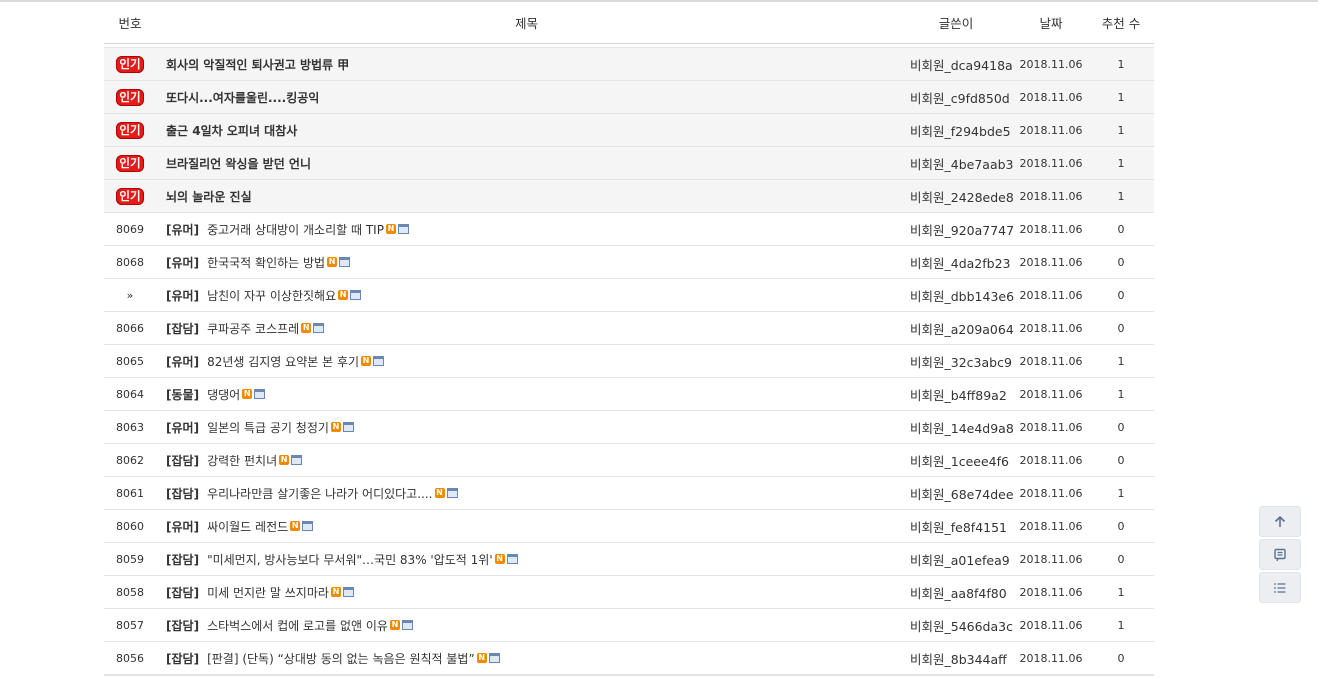 The height and width of the screenshot is (678, 1318). What do you see at coordinates (536, 229) in the screenshot?
I see `post-title-link: [유머] 중고거래 상대방이 개소리할 때 TIP N` at bounding box center [536, 229].